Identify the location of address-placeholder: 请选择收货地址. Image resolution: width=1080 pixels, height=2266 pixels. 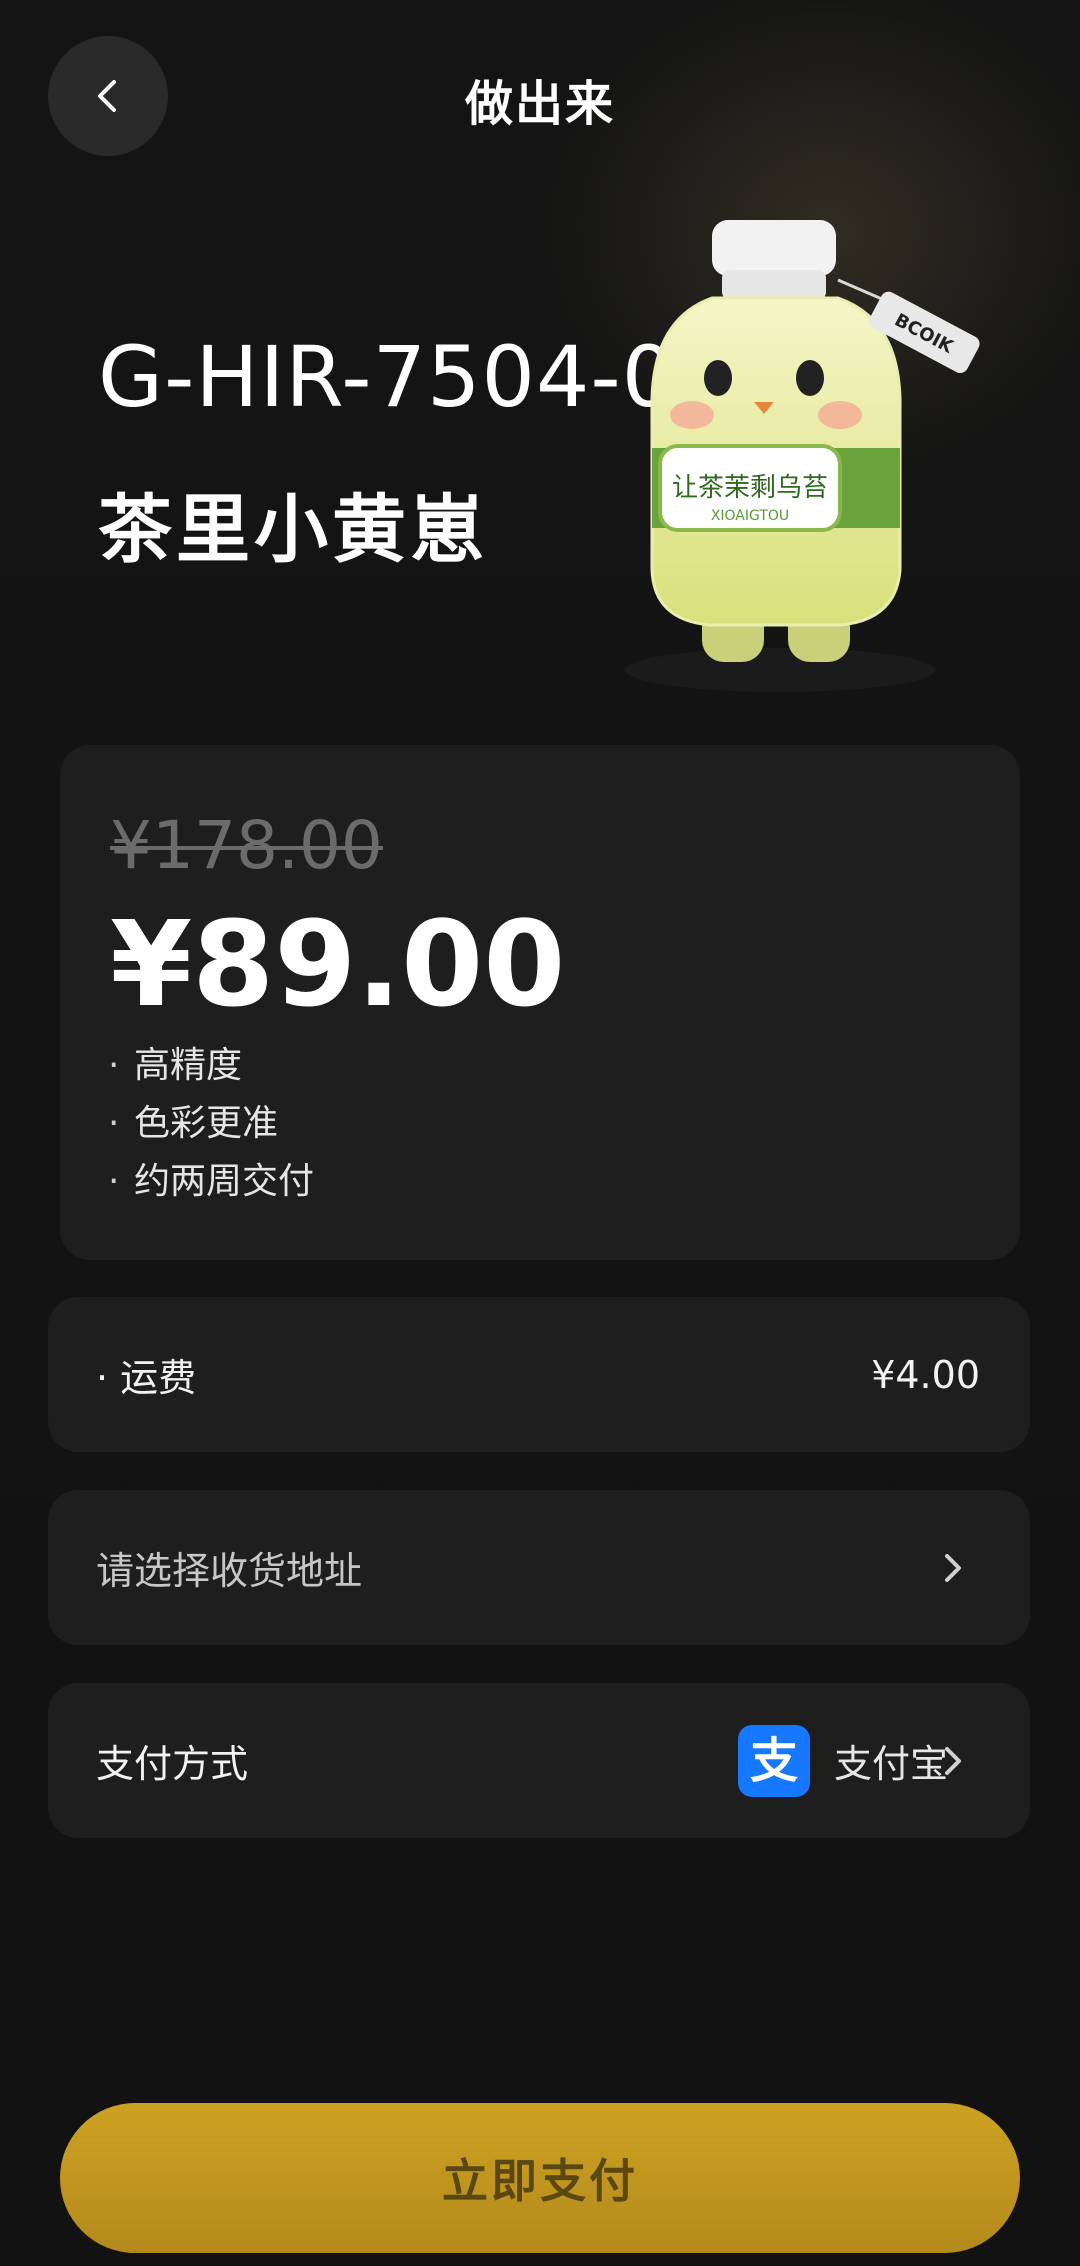
(229, 1571).